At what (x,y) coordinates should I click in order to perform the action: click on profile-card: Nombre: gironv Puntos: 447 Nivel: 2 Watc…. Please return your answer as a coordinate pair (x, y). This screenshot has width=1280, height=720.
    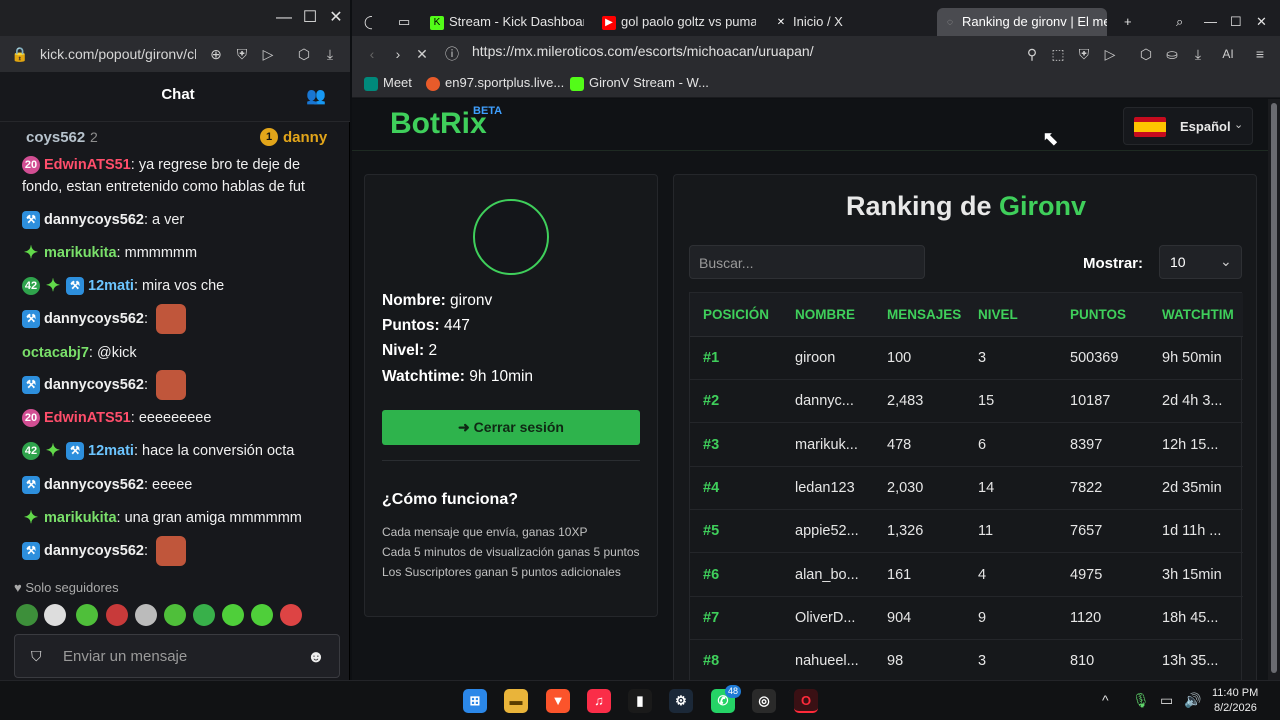
    Looking at the image, I should click on (511, 395).